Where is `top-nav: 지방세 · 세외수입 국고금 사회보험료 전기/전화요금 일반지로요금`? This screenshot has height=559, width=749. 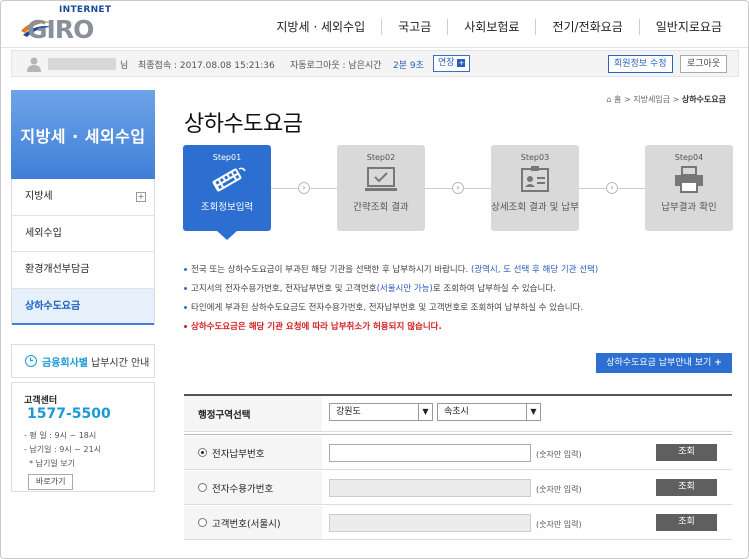 top-nav: 지방세 · 세외수입 국고금 사회보험료 전기/전화요금 일반지로요금 is located at coordinates (499, 27).